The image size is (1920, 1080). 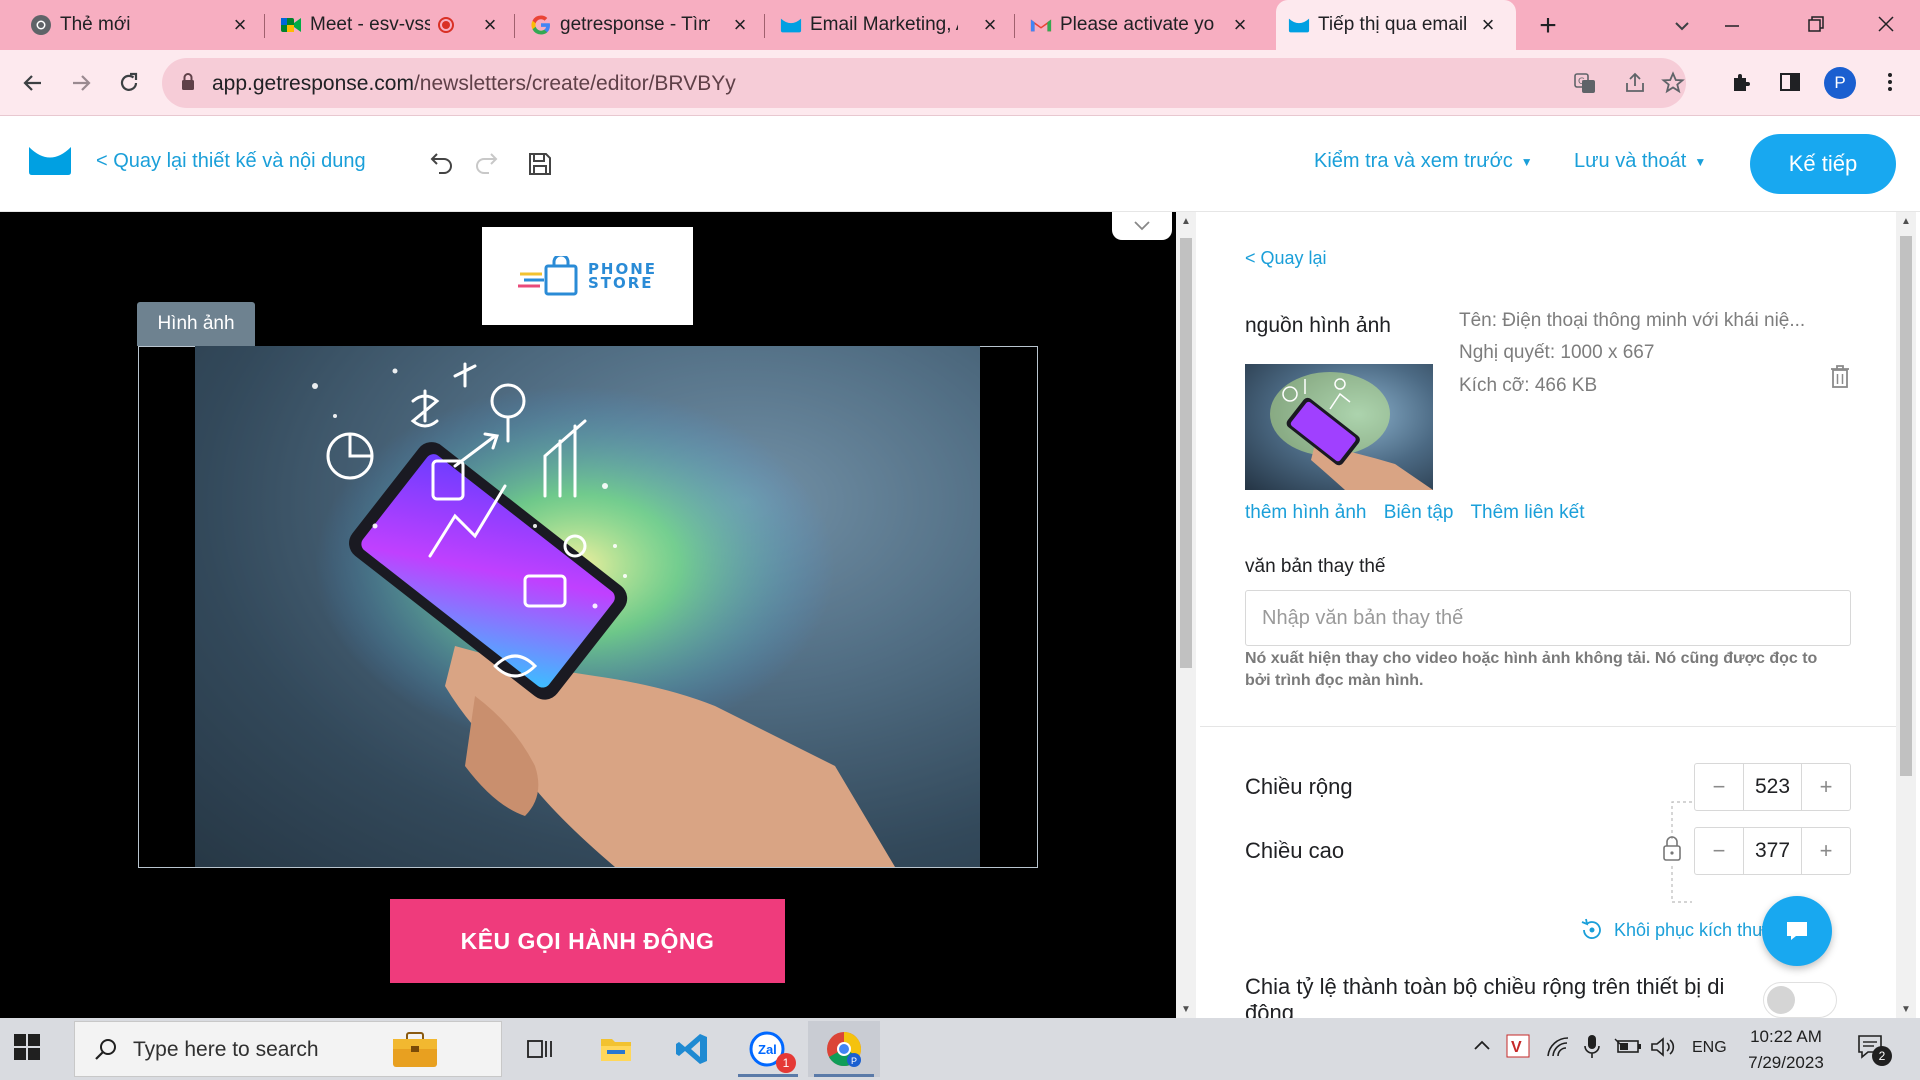 I want to click on canvas-scrollbar-thumb, so click(x=1186, y=453).